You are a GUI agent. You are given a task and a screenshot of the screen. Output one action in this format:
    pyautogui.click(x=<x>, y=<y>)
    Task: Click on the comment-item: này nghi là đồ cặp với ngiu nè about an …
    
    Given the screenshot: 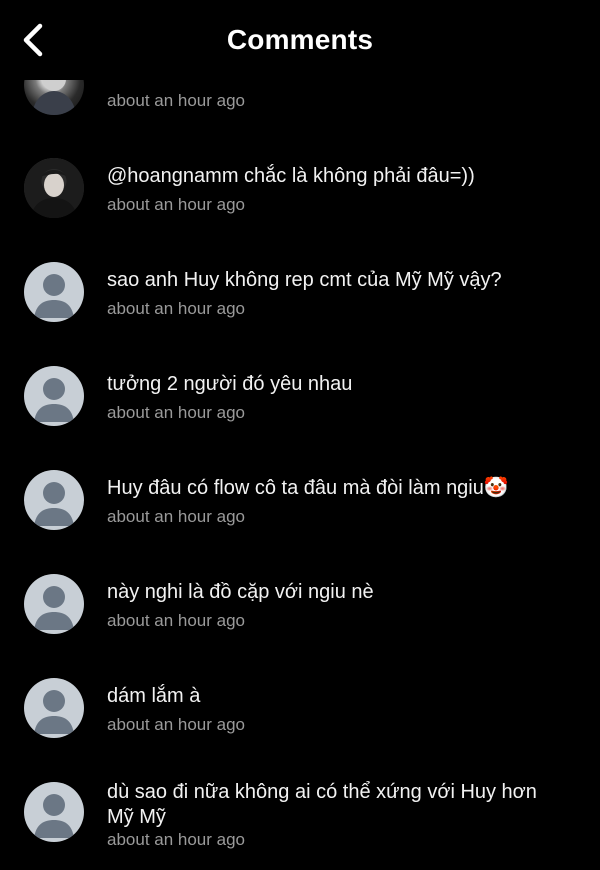 What is the action you would take?
    pyautogui.click(x=300, y=609)
    